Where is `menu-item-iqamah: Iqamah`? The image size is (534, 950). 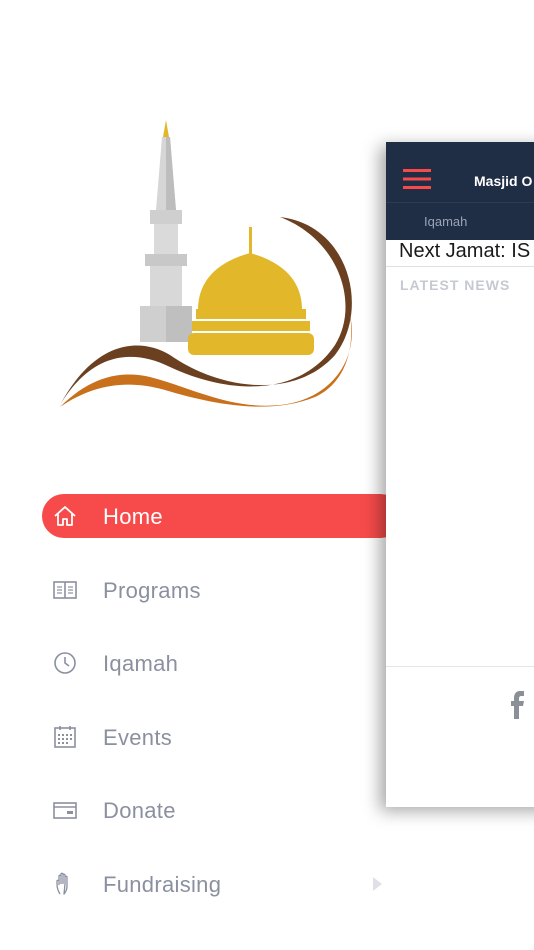
menu-item-iqamah: Iqamah is located at coordinates (200, 663).